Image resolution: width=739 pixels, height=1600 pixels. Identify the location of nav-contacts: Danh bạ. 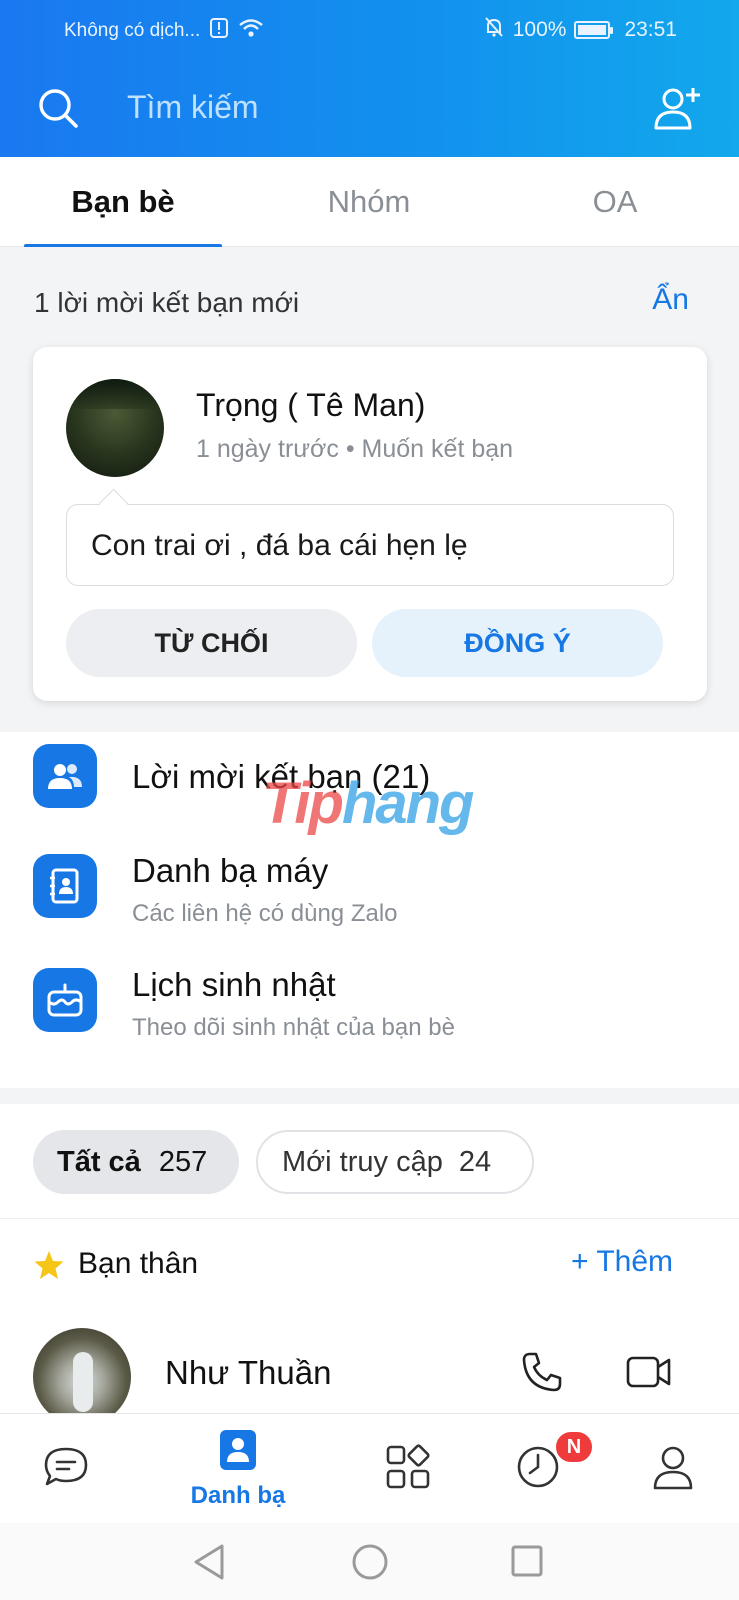
(238, 1469).